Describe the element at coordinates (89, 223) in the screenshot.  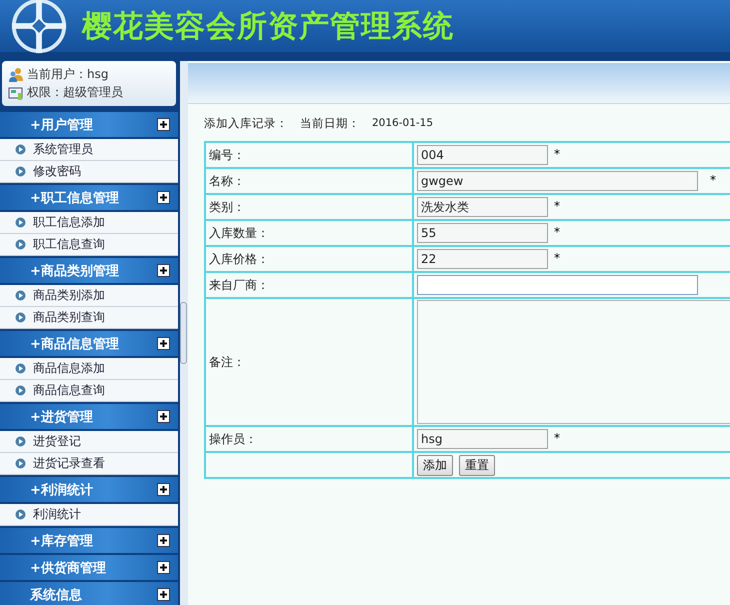
I see `menu-item: 职工信息添加` at that location.